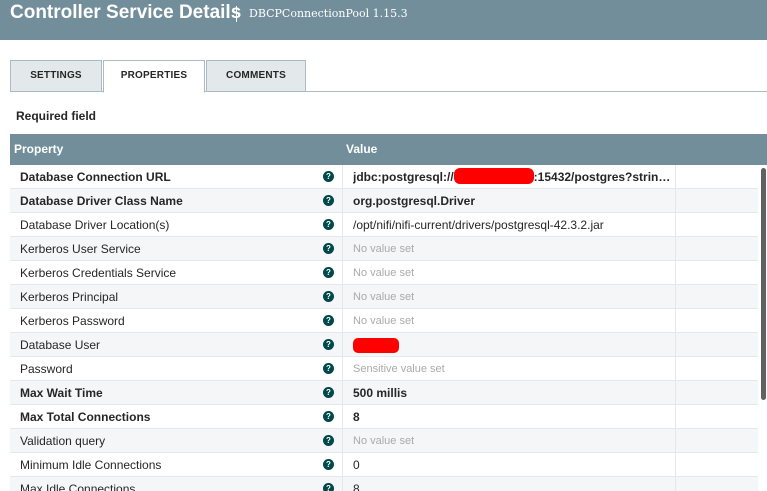  I want to click on property-name: Max Idle Connections, so click(78, 486).